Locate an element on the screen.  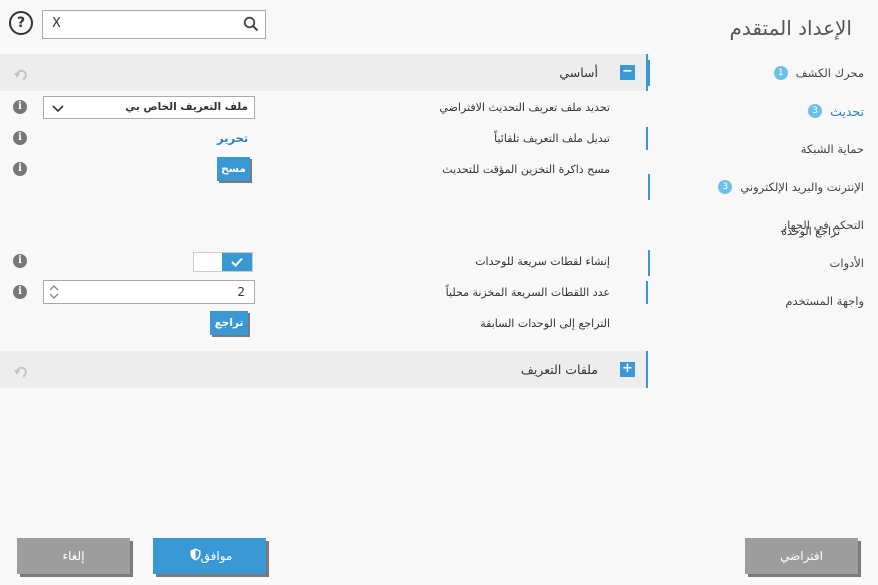
clear-button: مسح is located at coordinates (233, 169).